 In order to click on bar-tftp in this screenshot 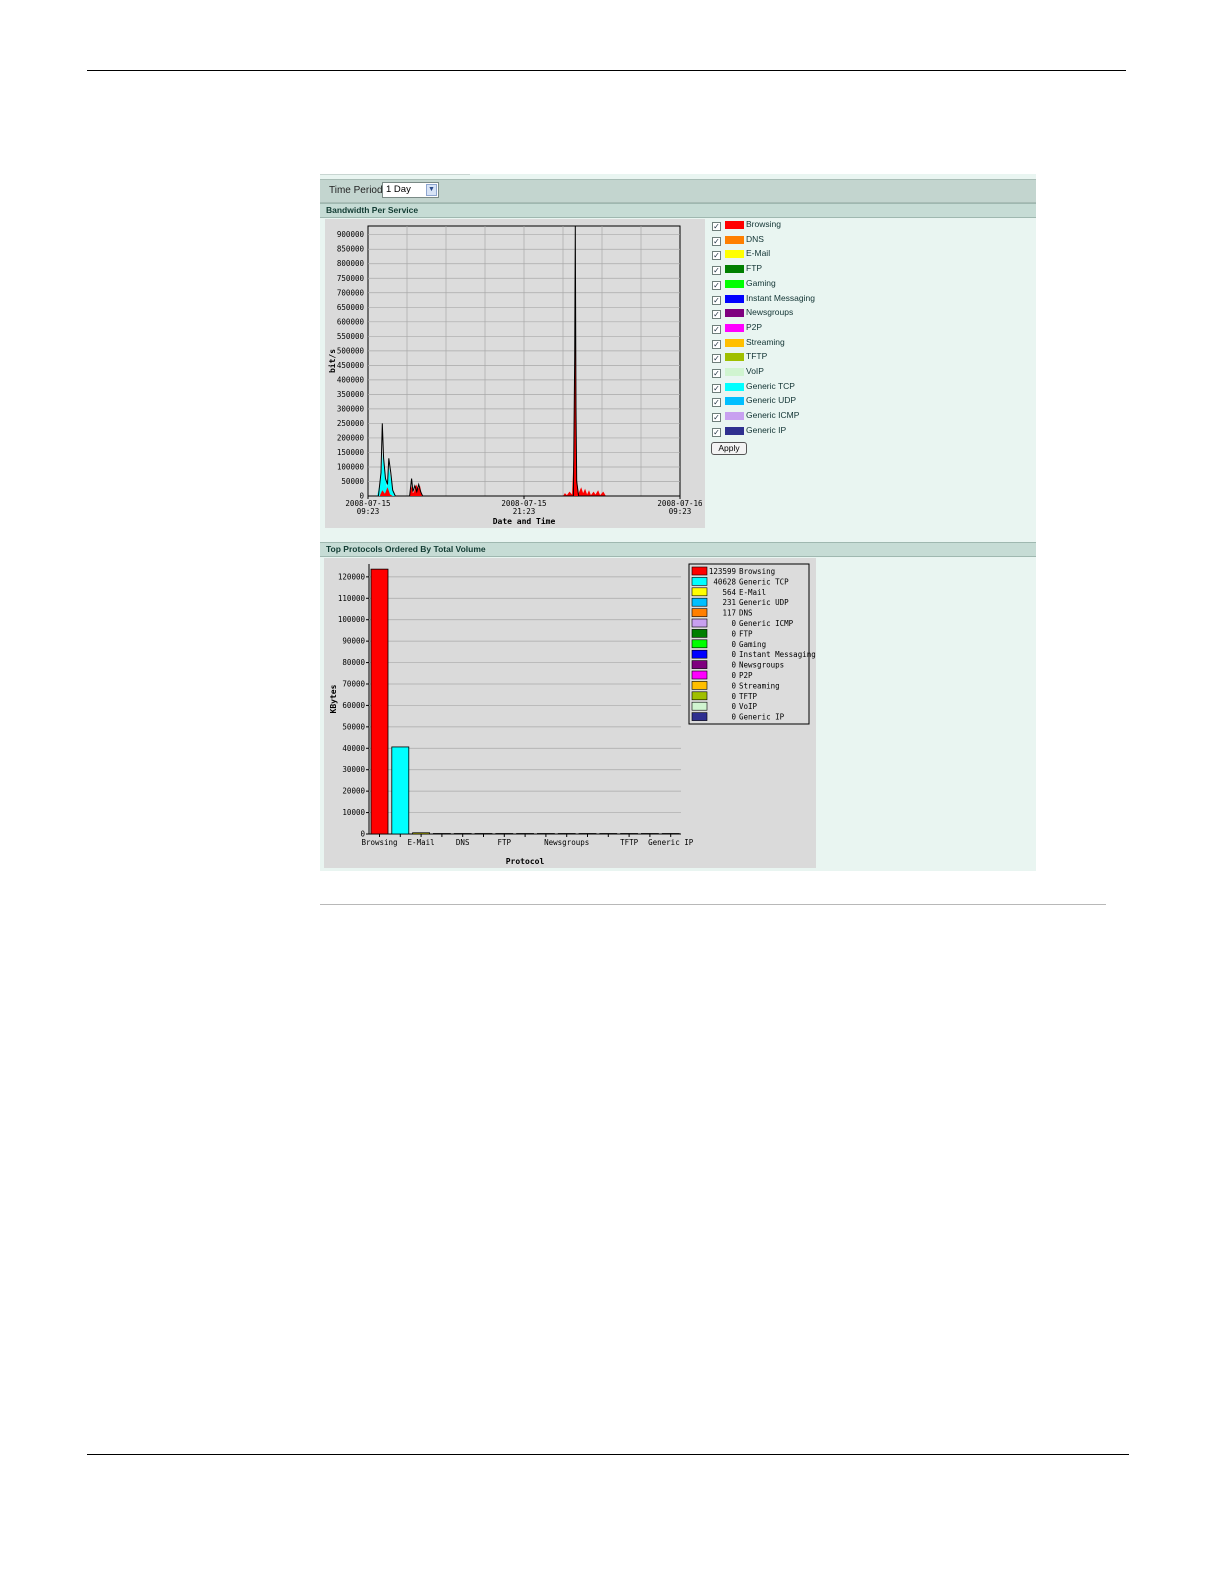, I will do `click(629, 834)`.